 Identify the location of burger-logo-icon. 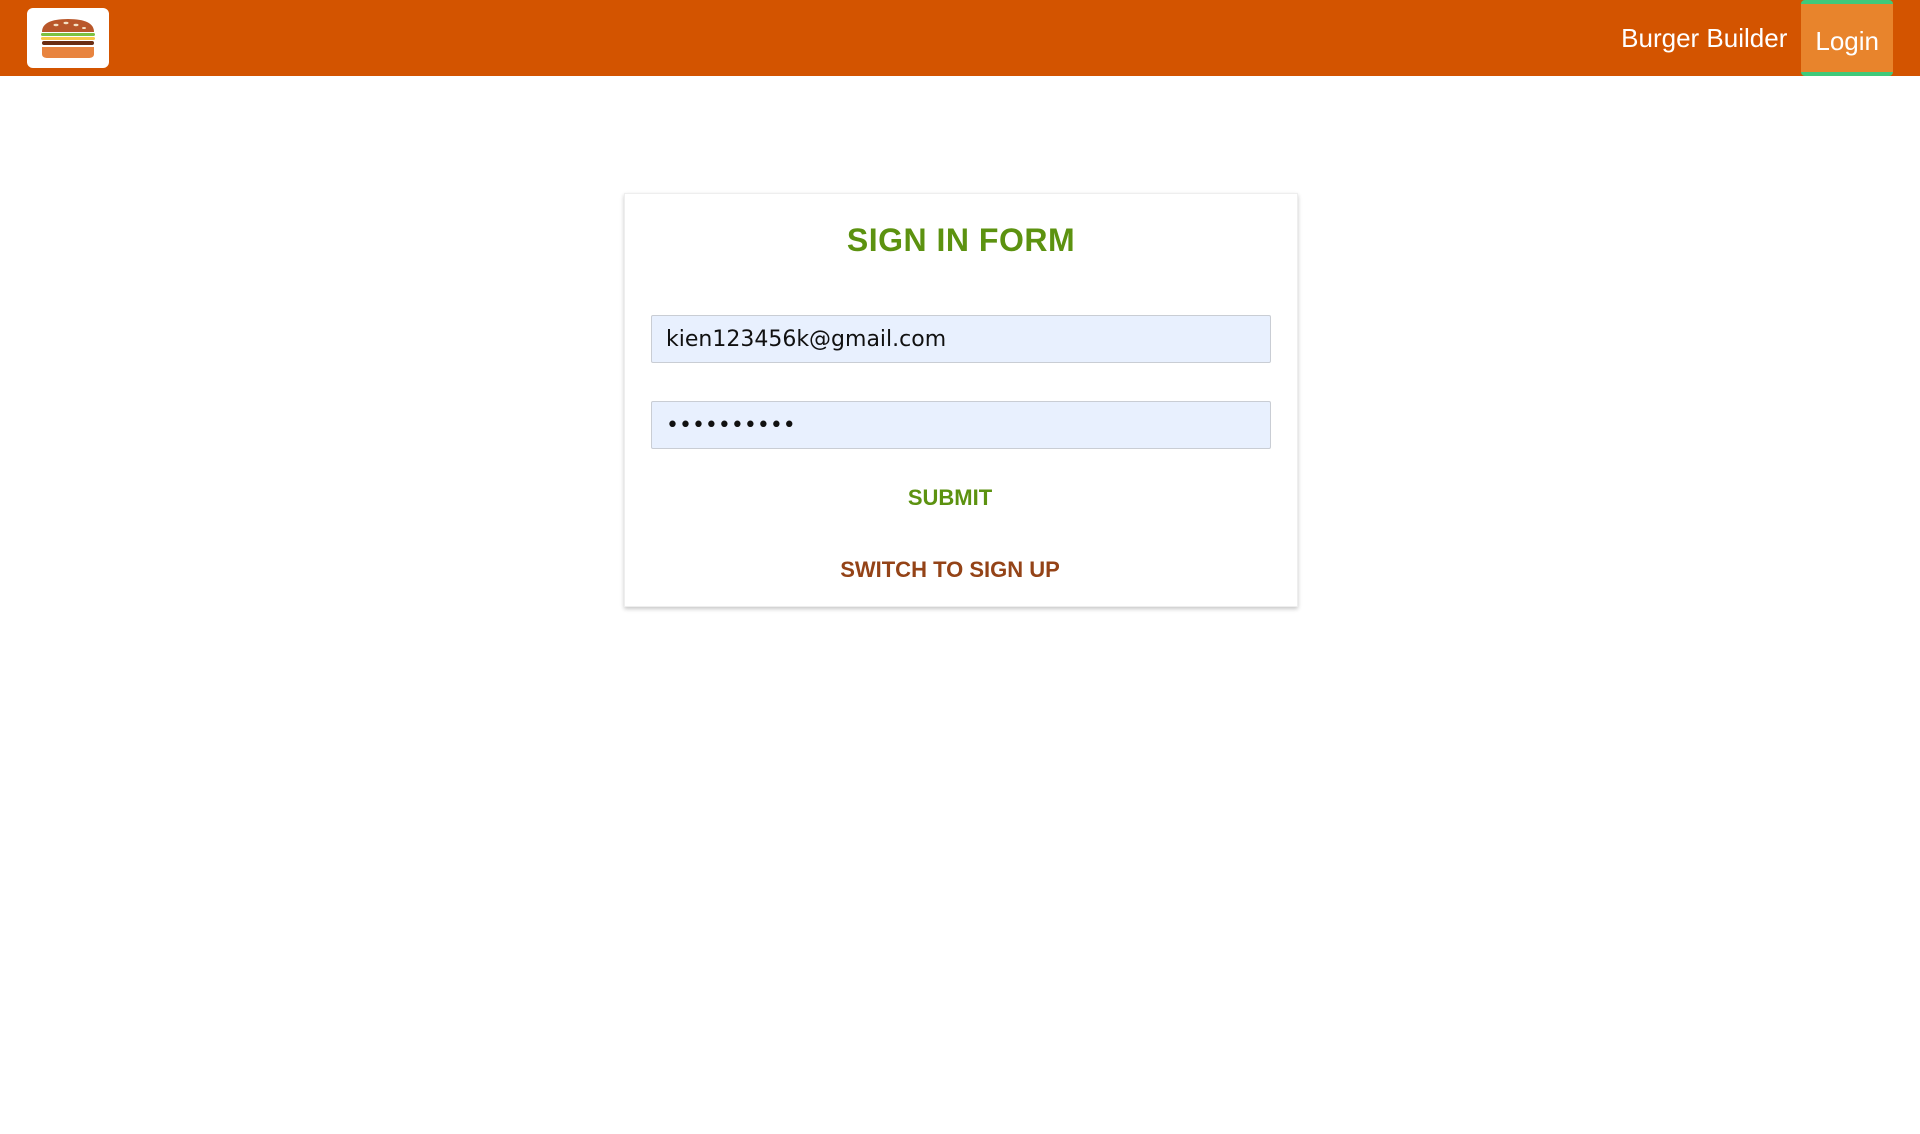
(68, 38).